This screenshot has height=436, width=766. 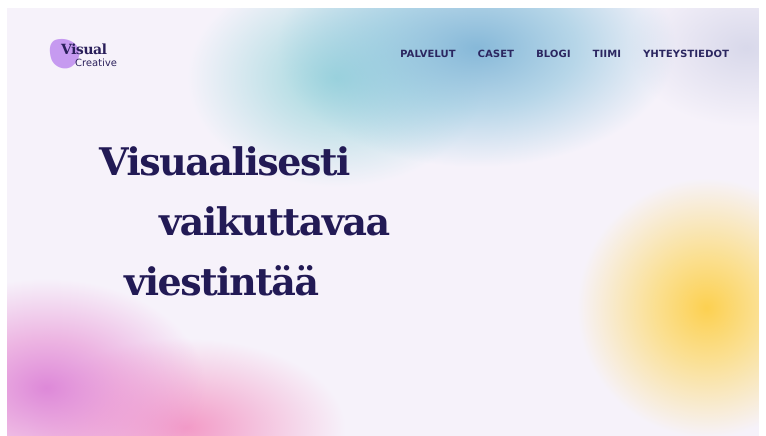 I want to click on nav-link: BLOGI, so click(x=553, y=54).